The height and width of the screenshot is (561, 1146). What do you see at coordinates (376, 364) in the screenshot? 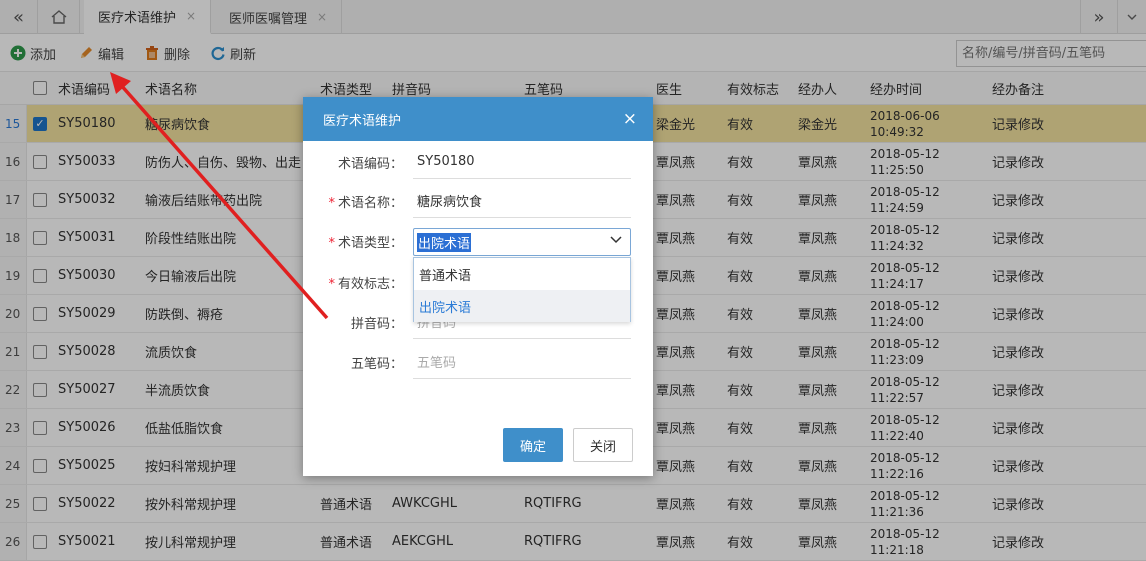
I see `wubi-label: 五笔码：` at bounding box center [376, 364].